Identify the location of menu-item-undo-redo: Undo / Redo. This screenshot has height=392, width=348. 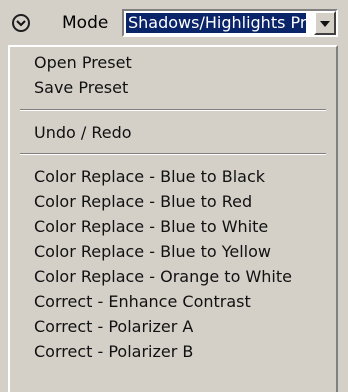
(173, 132).